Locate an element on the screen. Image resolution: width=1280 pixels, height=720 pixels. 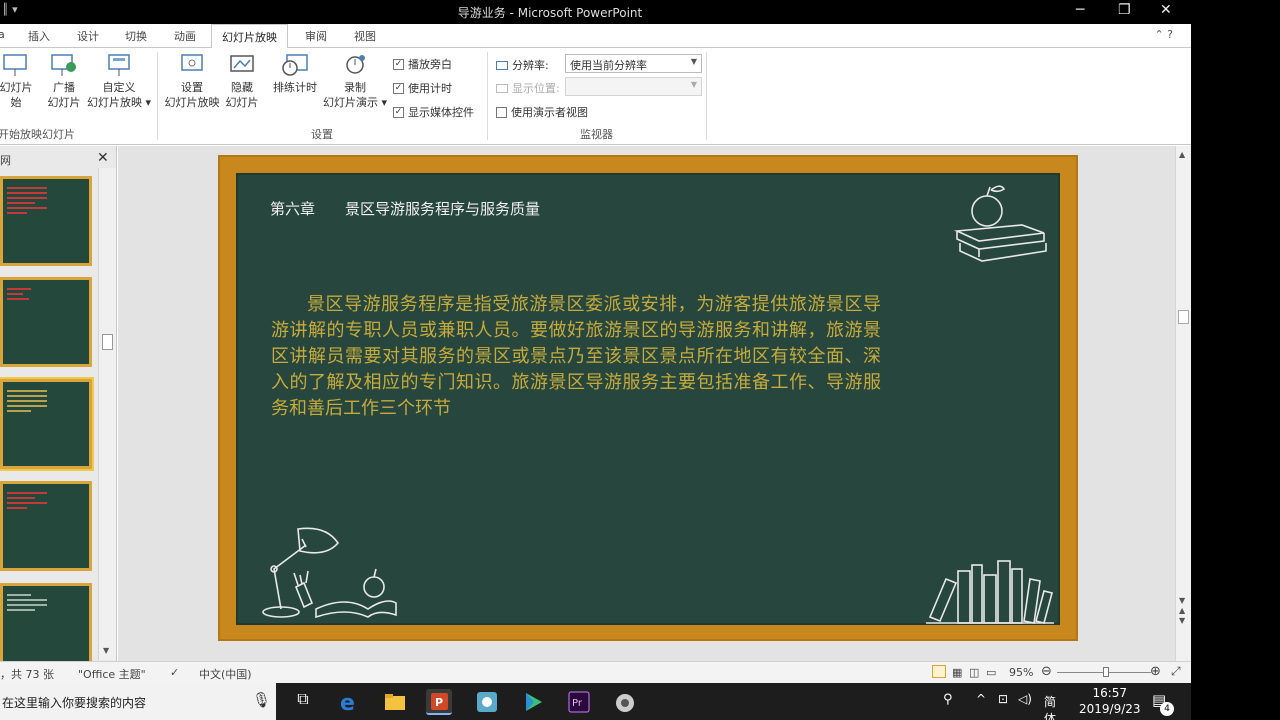
premiere-icon: Pr is located at coordinates (579, 702).